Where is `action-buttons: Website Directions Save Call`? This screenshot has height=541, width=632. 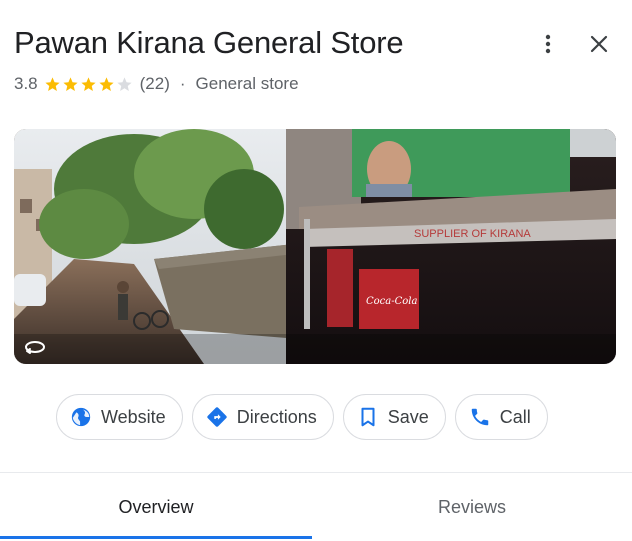 action-buttons: Website Directions Save Call is located at coordinates (302, 417).